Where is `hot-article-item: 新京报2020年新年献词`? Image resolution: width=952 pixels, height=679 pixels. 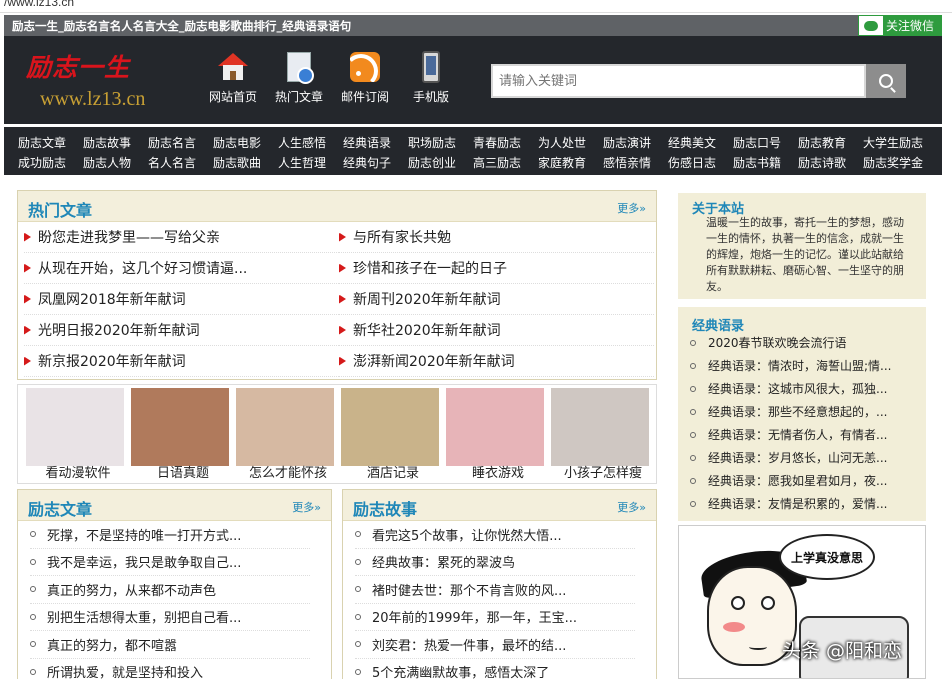
hot-article-item: 新京报2020年新年献词 is located at coordinates (181, 361).